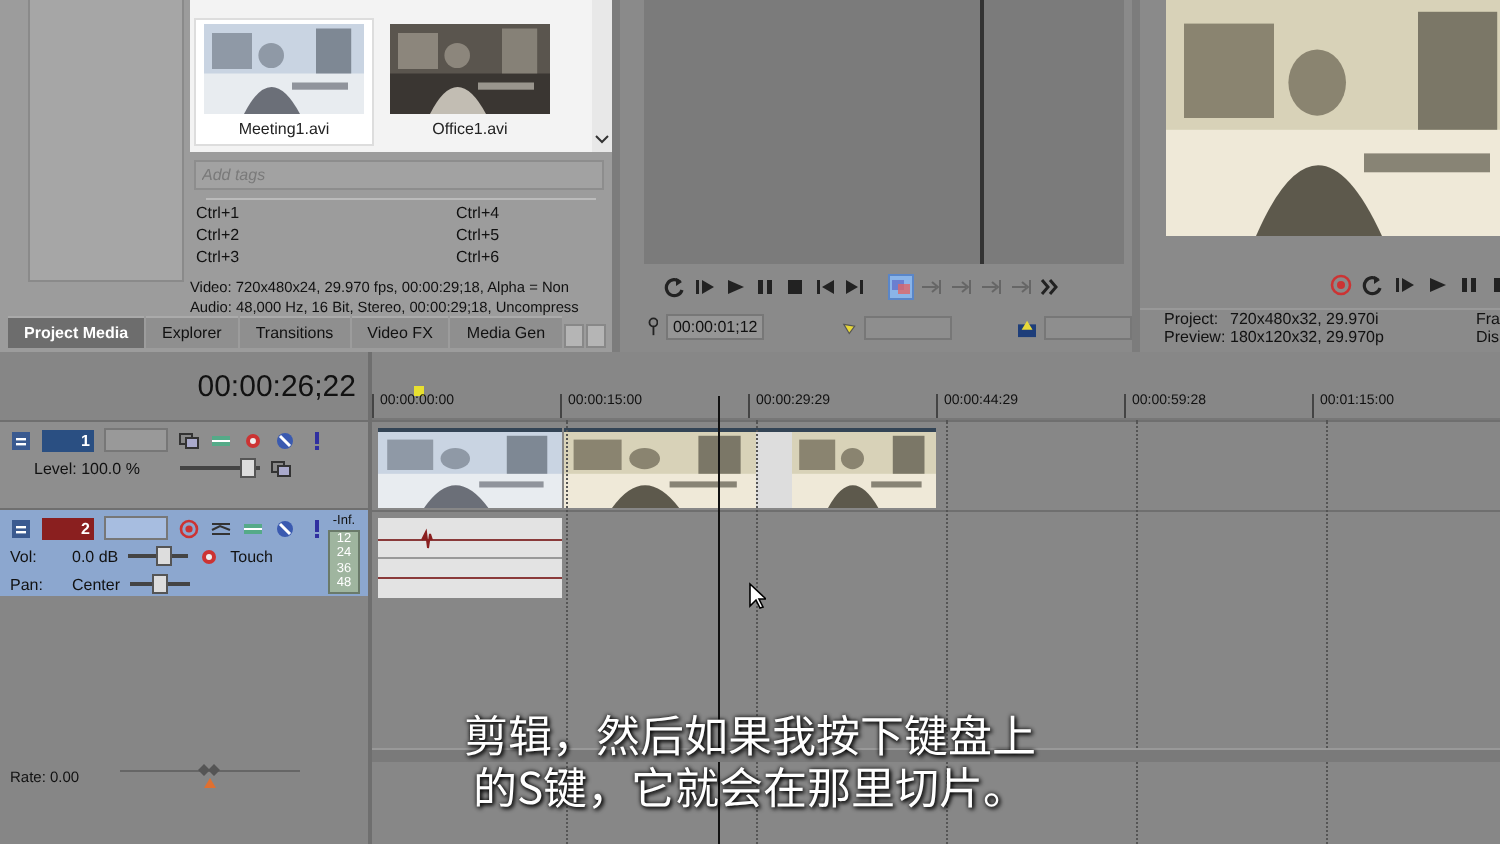  Describe the element at coordinates (419, 391) in the screenshot. I see `marker-icon` at that location.